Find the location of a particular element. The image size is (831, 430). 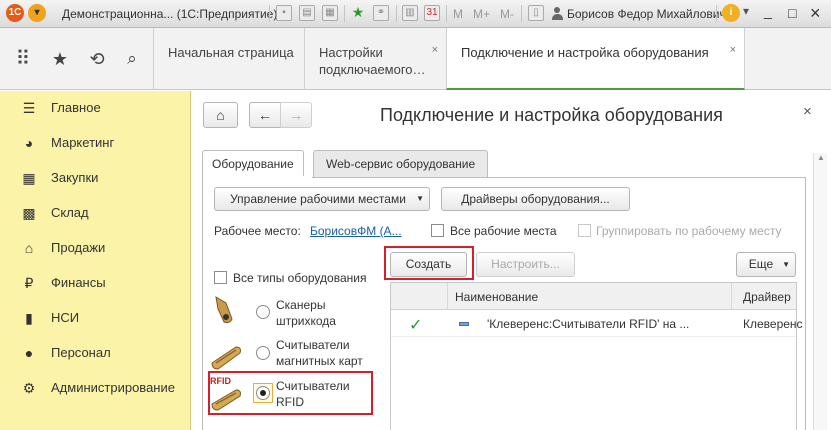

all-workplaces-checkbox is located at coordinates (437, 230).